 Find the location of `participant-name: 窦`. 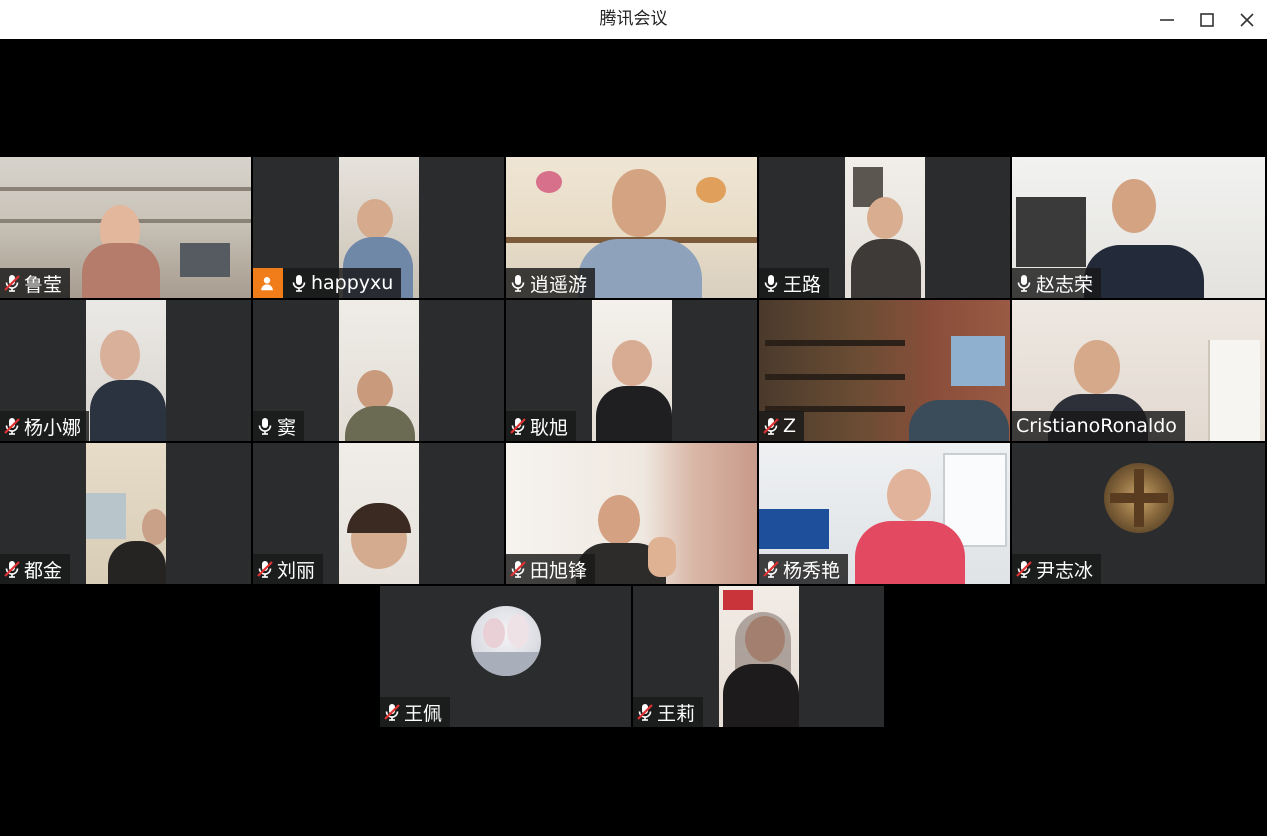

participant-name: 窦 is located at coordinates (287, 427).